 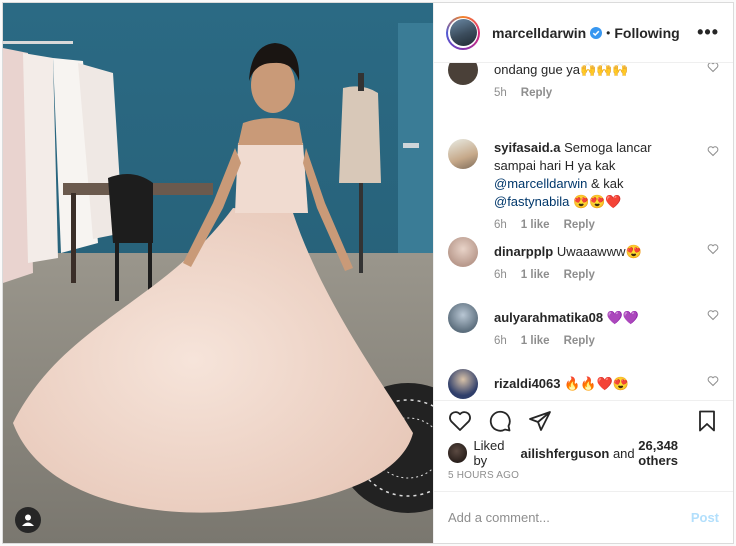 I want to click on author-username: marcelldarwin, so click(x=539, y=33).